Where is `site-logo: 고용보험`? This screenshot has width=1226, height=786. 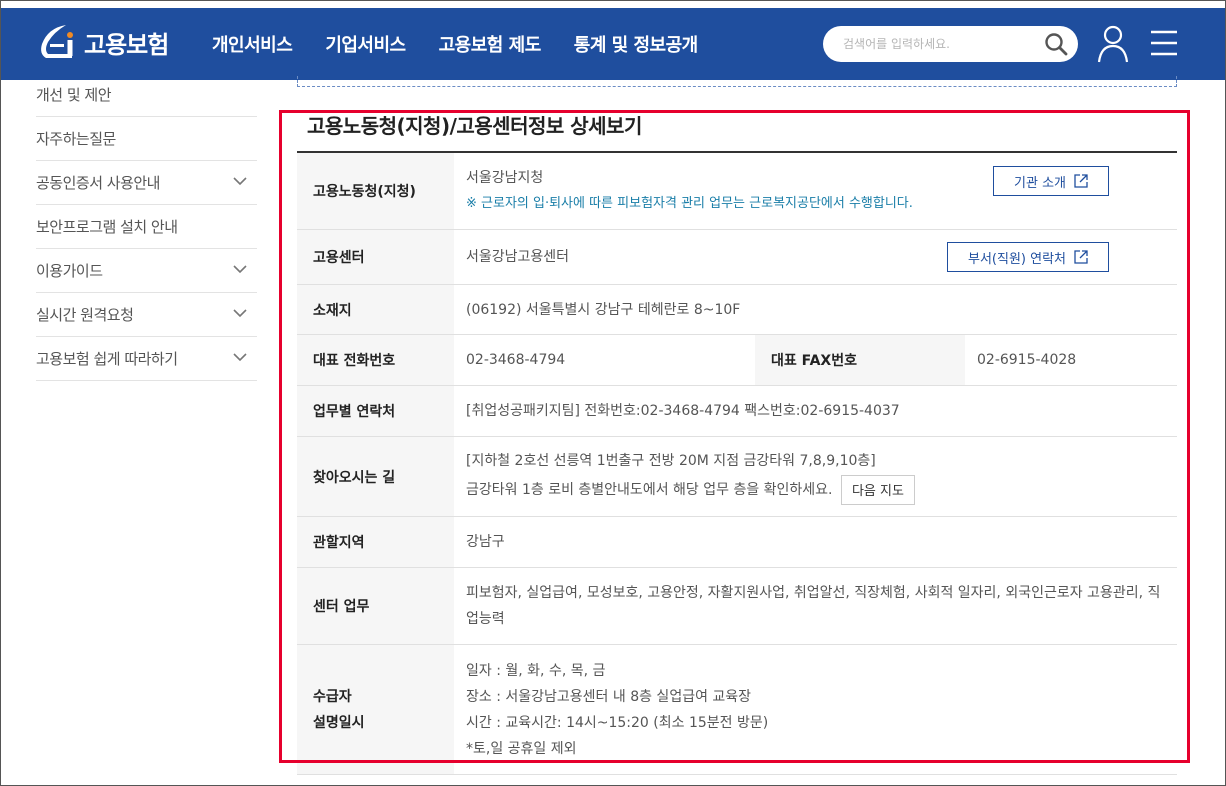
site-logo: 고용보험 is located at coordinates (102, 42).